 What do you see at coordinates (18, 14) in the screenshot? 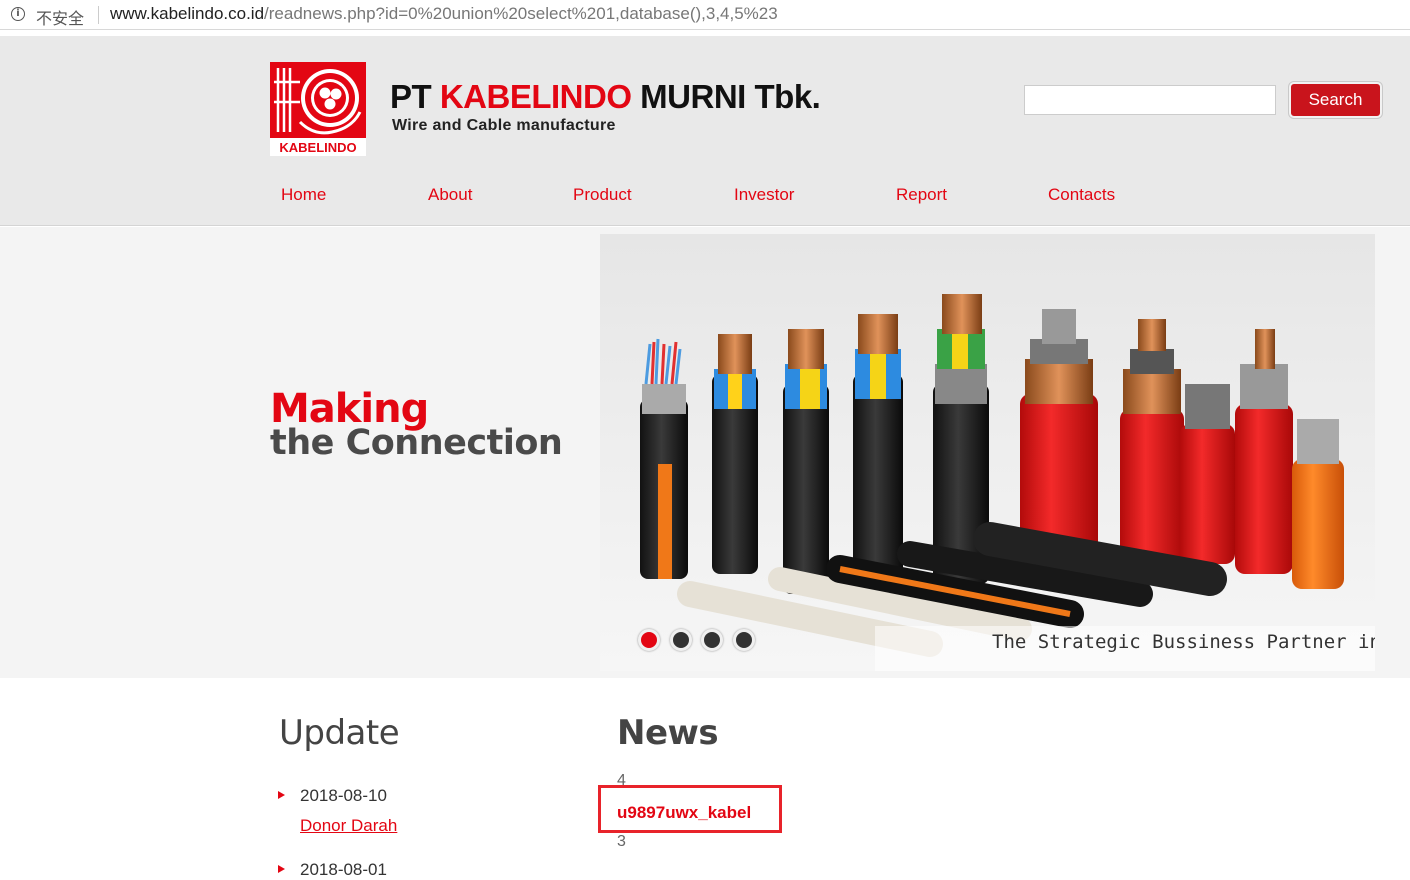
I see `info-icon: i` at bounding box center [18, 14].